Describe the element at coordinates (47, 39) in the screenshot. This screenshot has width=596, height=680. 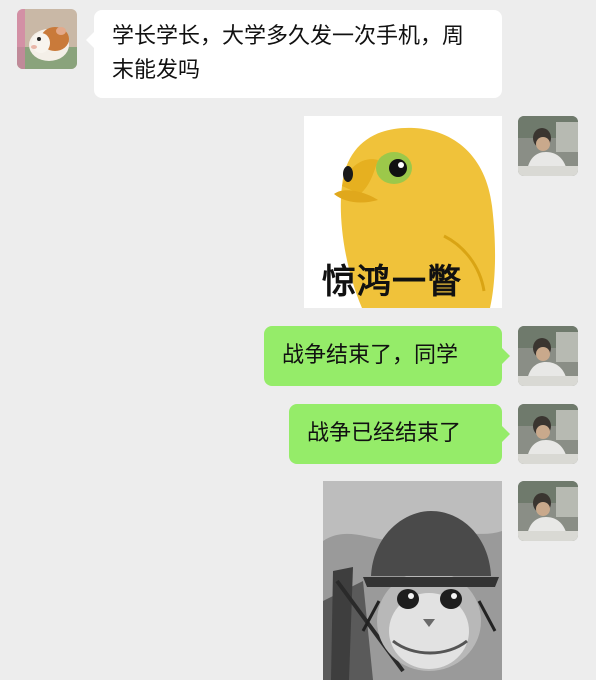
I see `contact-avatar` at that location.